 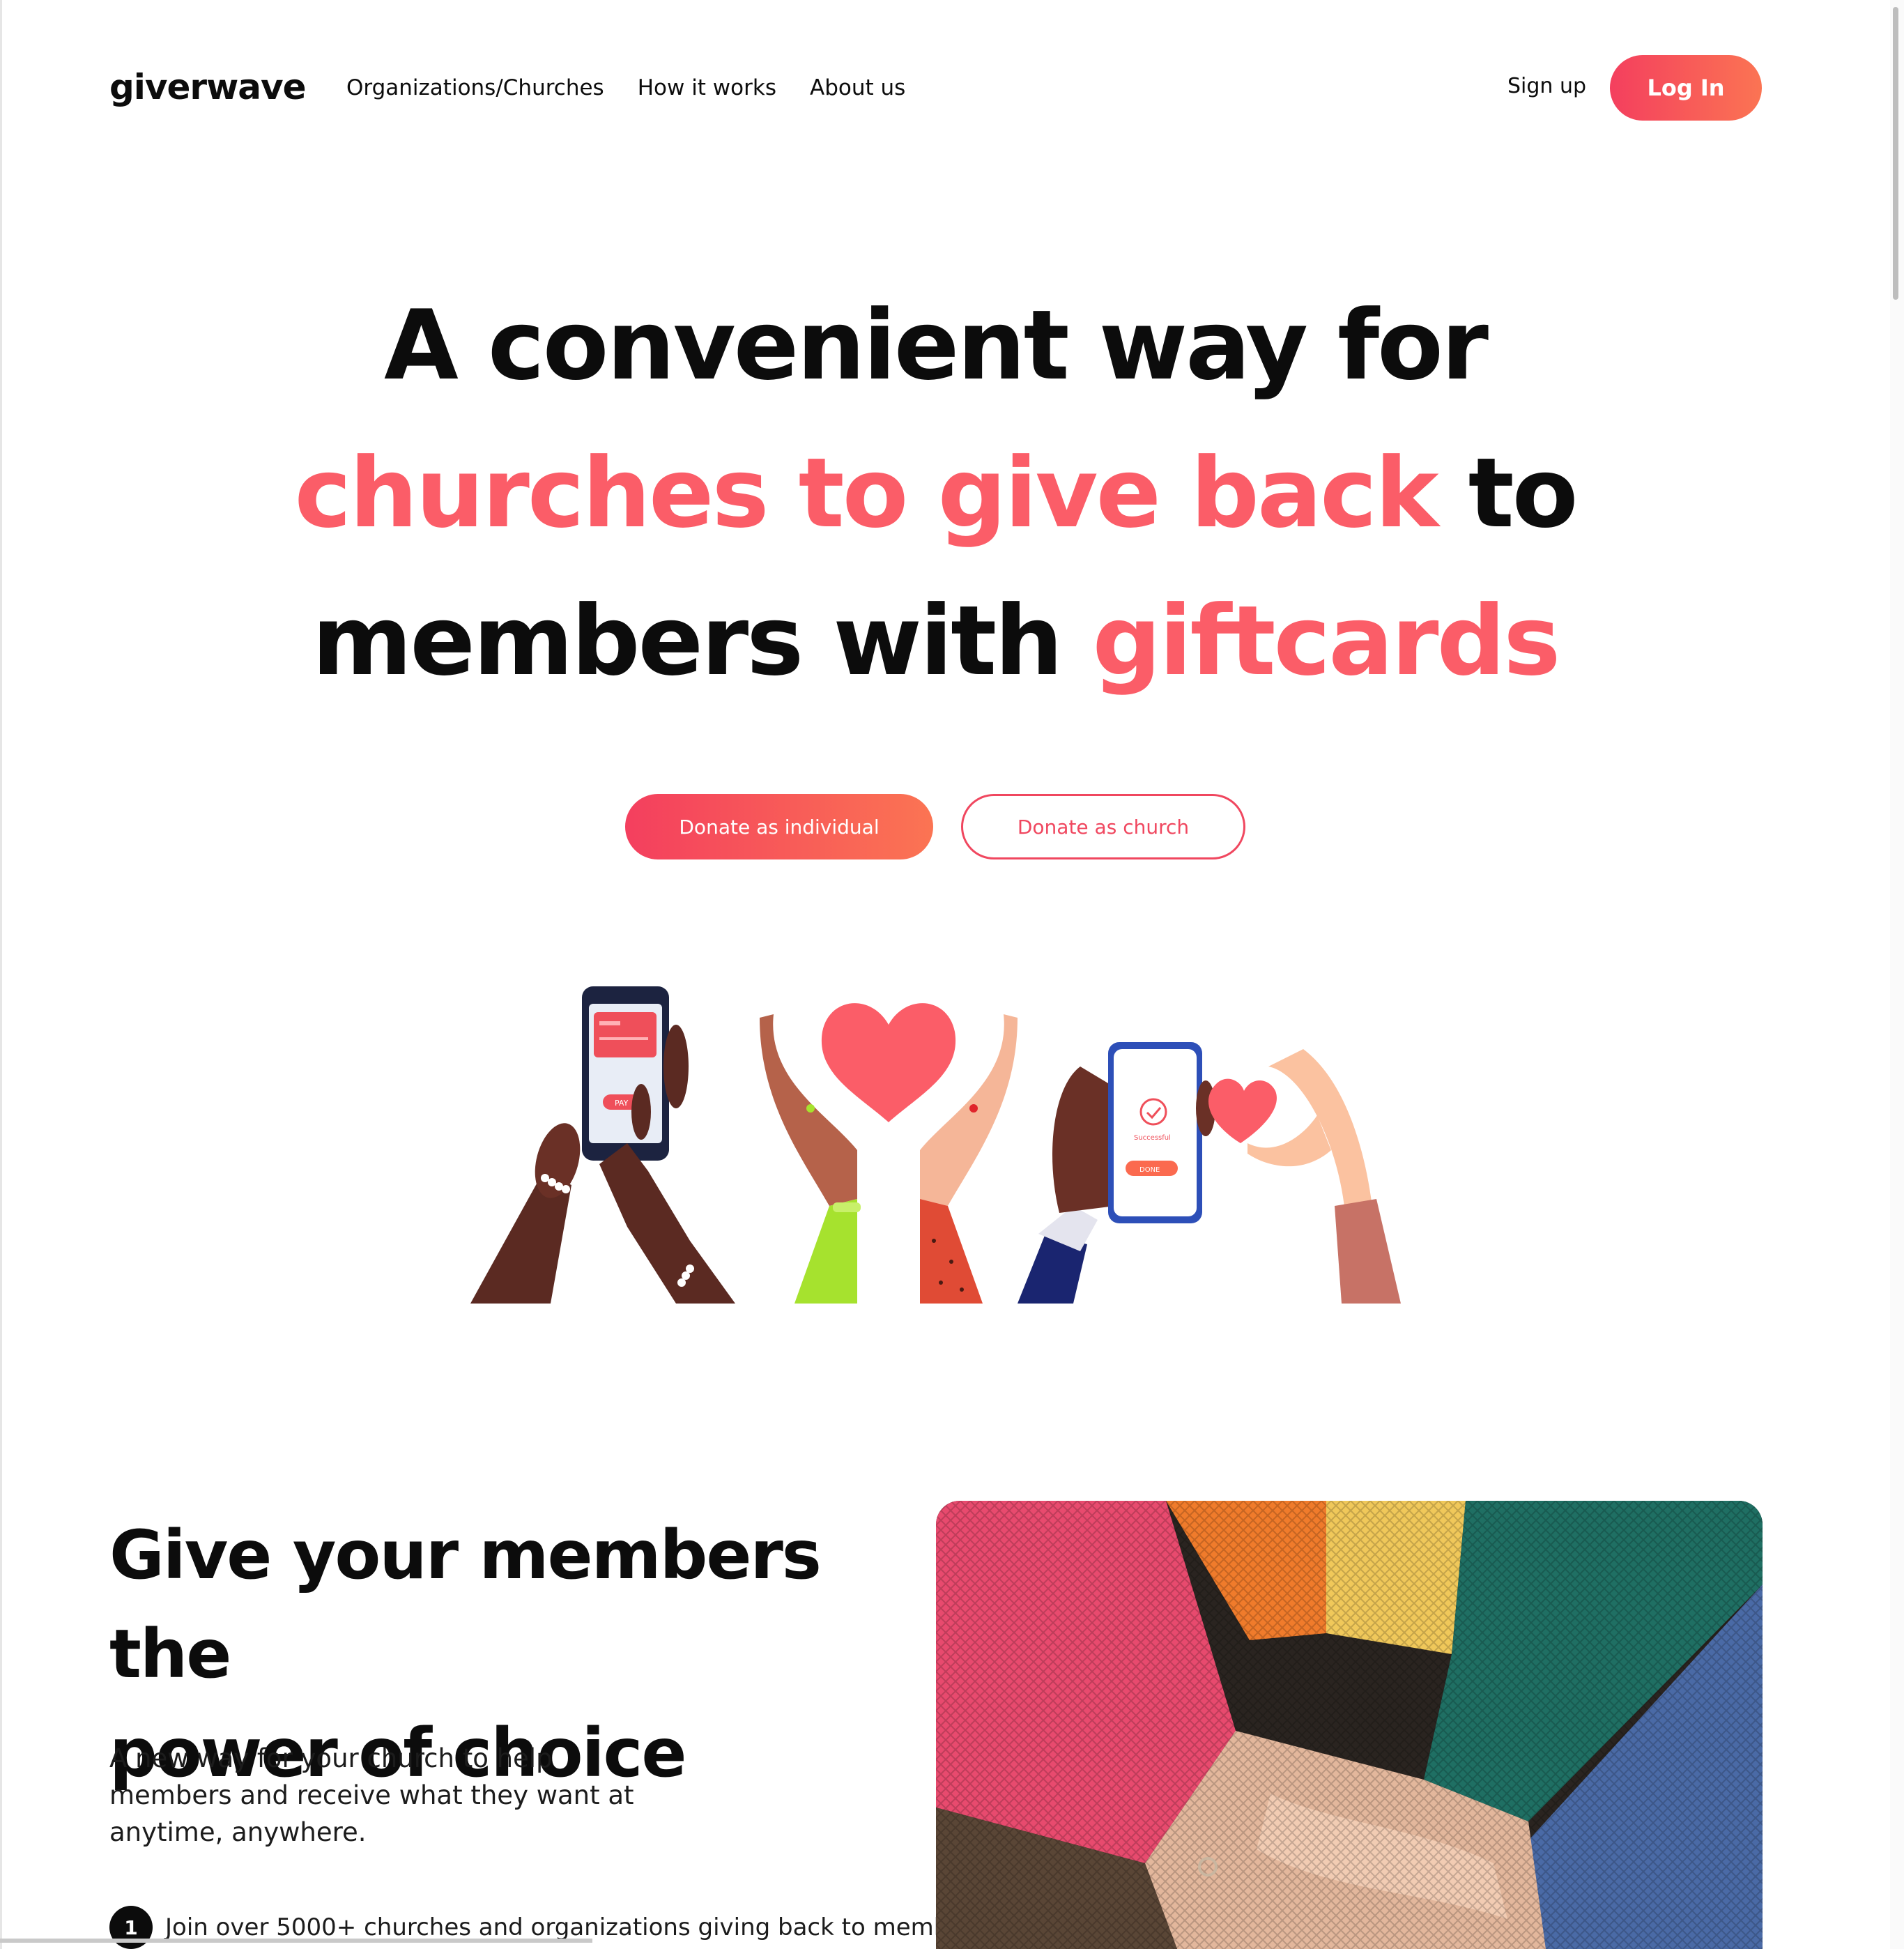 I want to click on nav-item-about-us: About us, so click(x=857, y=87).